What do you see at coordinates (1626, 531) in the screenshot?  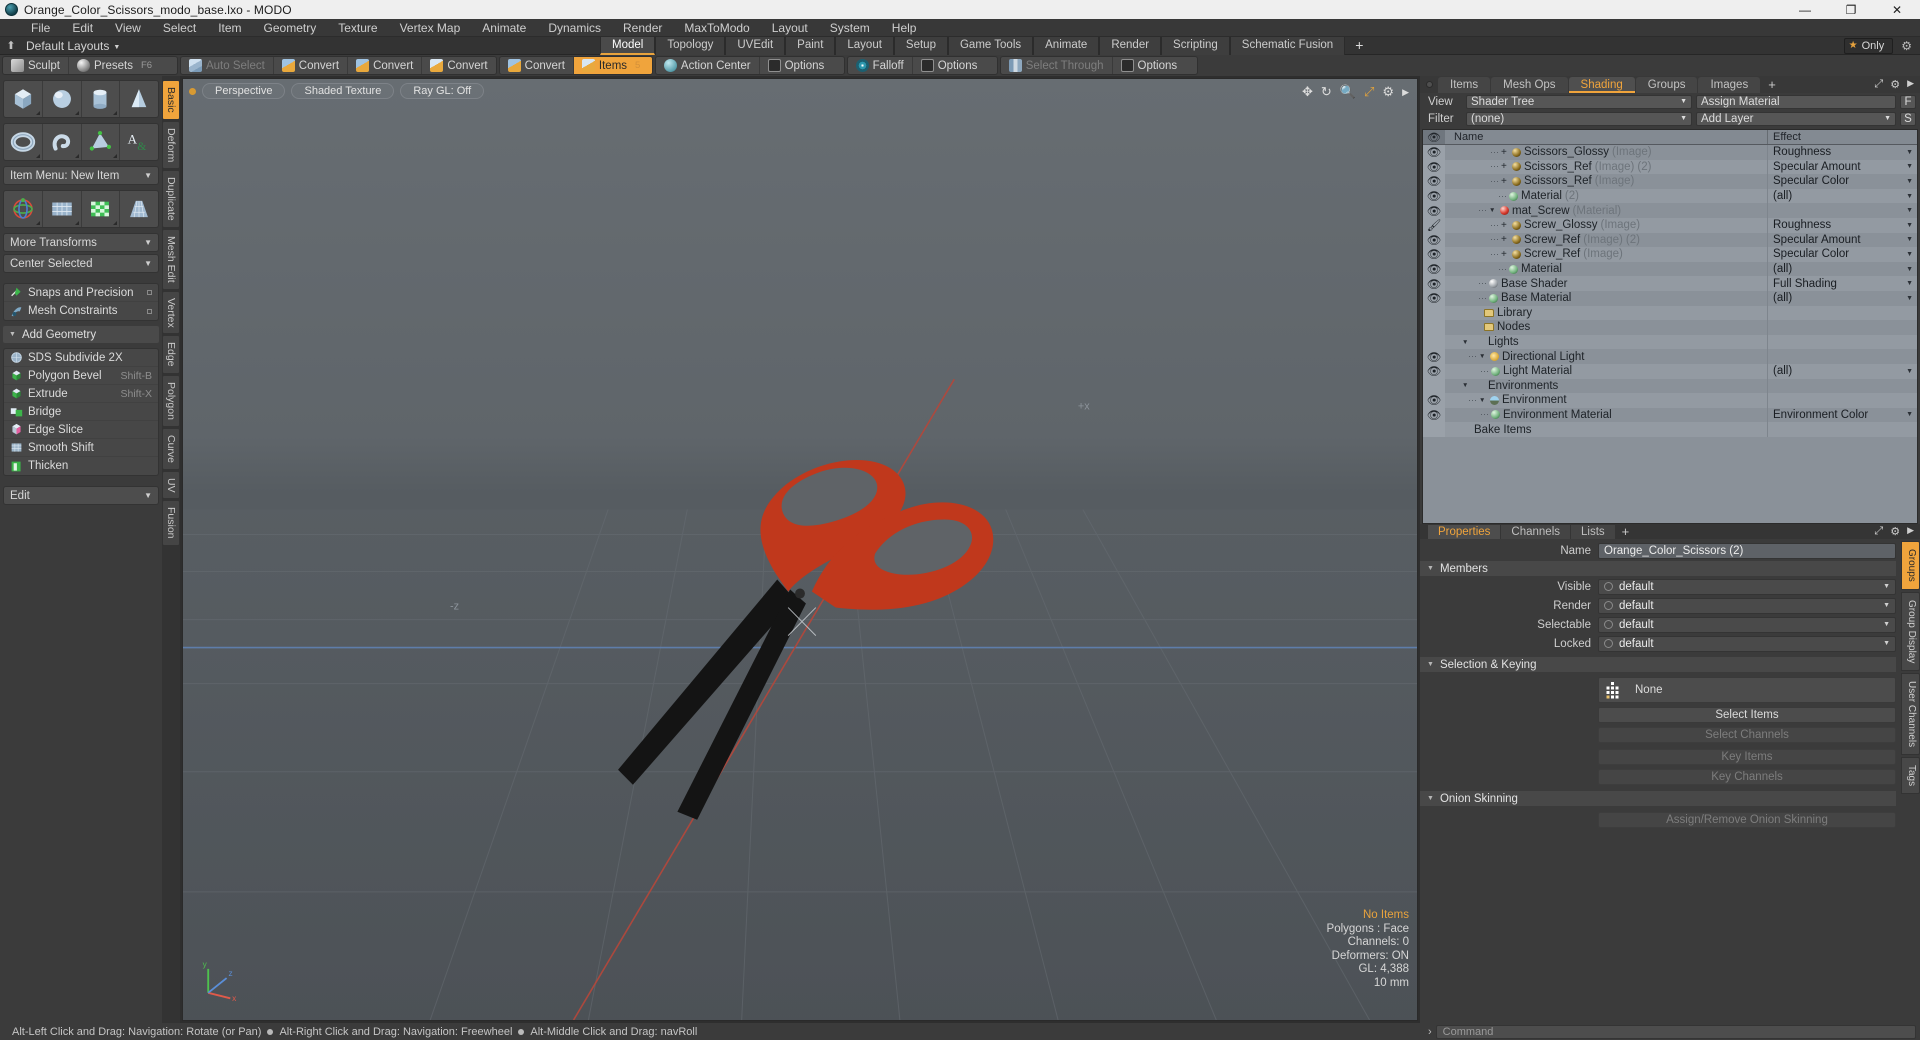 I see `add-properties-tab-button: +` at bounding box center [1626, 531].